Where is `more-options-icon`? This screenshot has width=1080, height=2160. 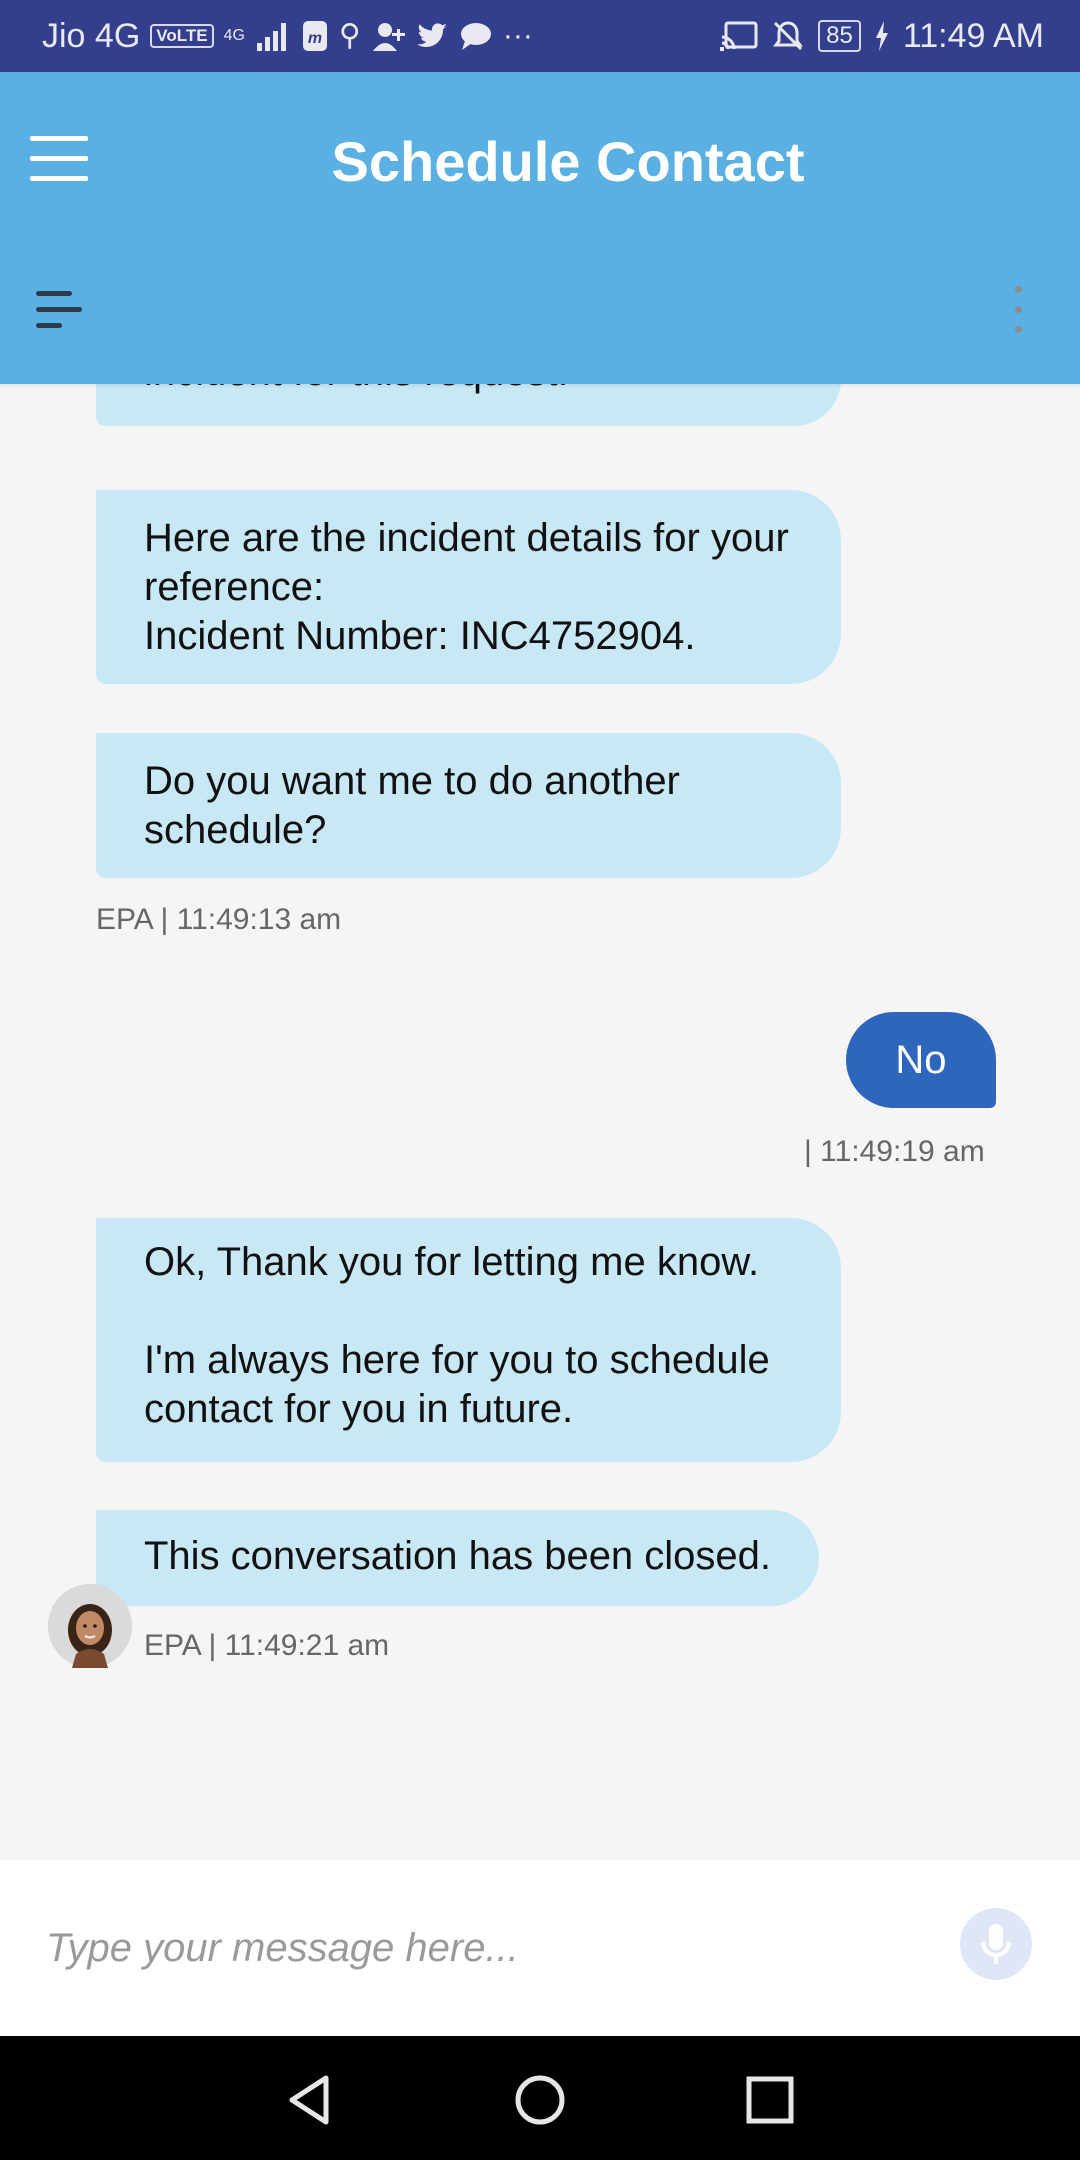 more-options-icon is located at coordinates (1018, 311).